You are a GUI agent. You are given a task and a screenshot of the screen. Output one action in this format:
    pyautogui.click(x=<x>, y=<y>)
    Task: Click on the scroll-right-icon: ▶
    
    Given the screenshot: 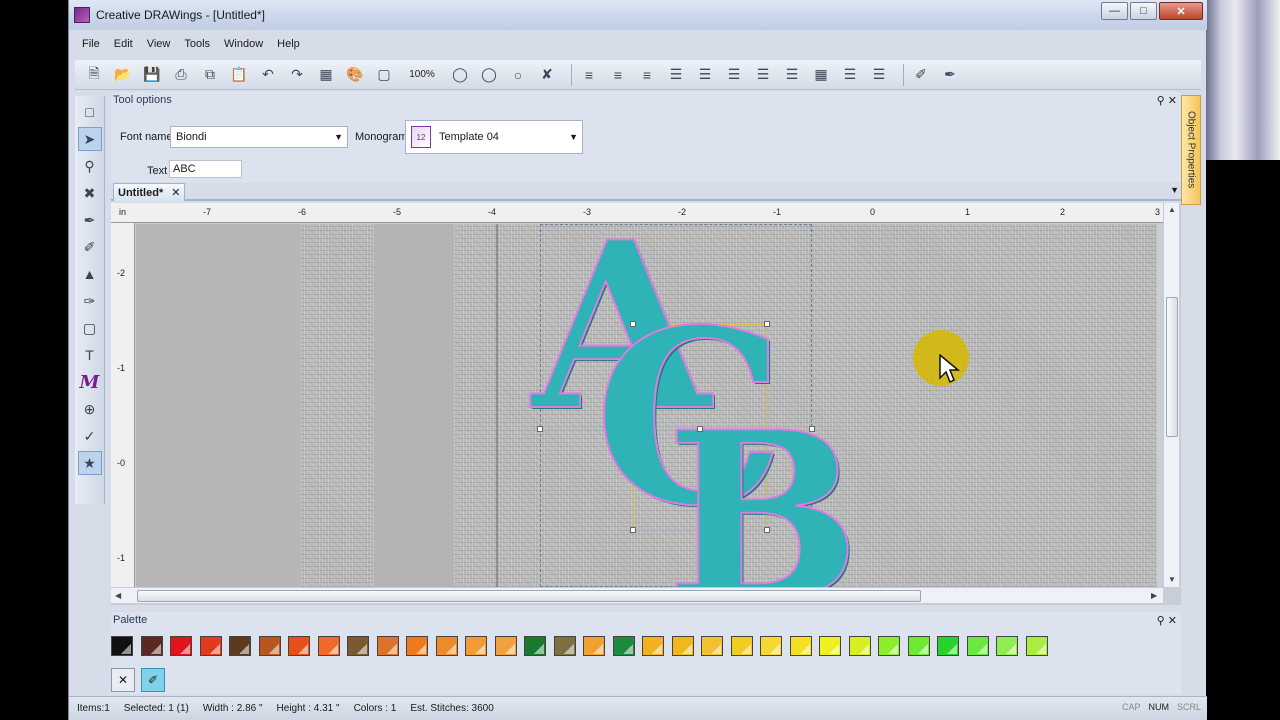 What is the action you would take?
    pyautogui.click(x=1154, y=595)
    